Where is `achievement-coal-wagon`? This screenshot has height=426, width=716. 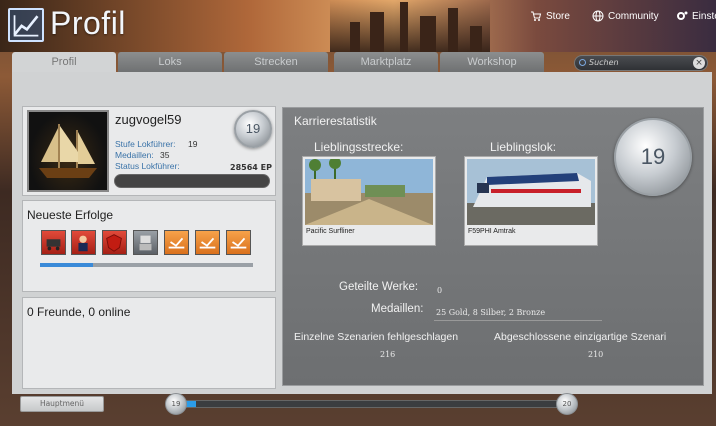
achievement-coal-wagon is located at coordinates (53, 242).